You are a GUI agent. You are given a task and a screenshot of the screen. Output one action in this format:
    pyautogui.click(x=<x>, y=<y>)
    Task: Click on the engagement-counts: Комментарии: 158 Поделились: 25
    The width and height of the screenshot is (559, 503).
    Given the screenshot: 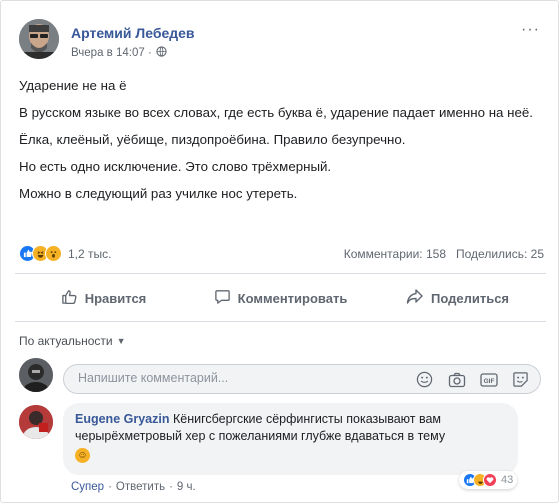 What is the action you would take?
    pyautogui.click(x=444, y=254)
    